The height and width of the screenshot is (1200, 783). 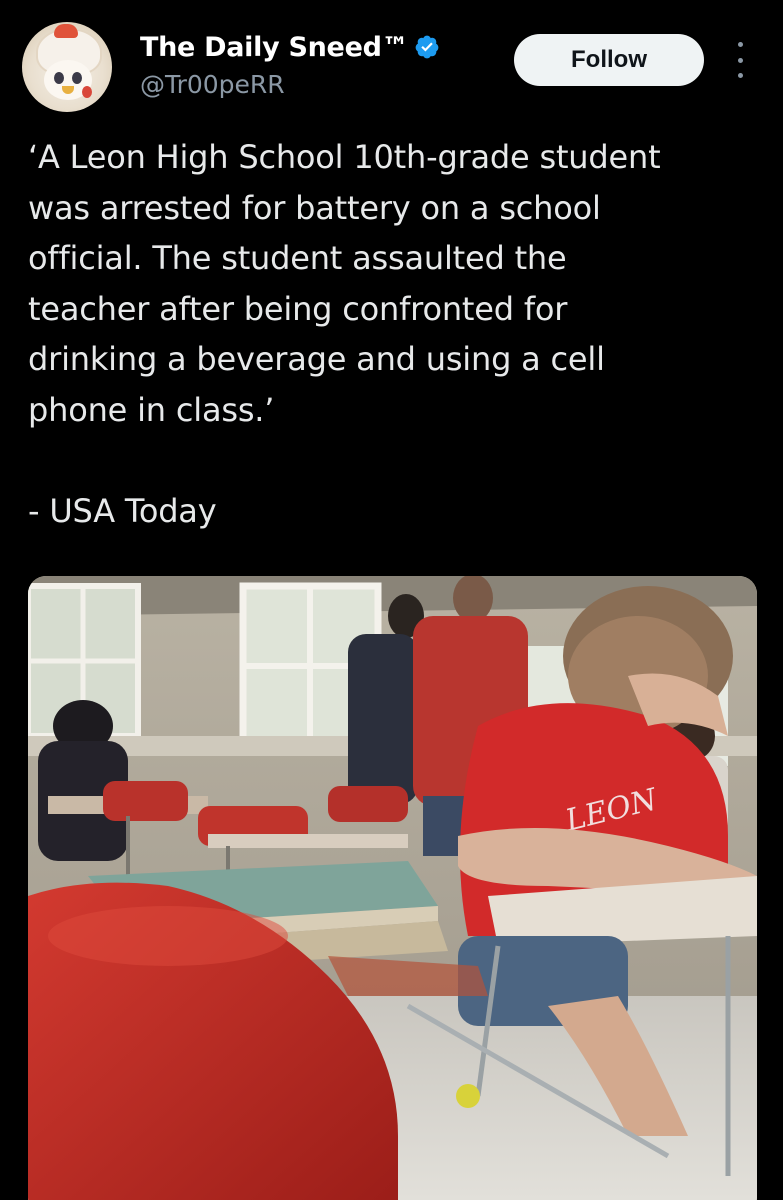 What do you see at coordinates (87, 92) in the screenshot?
I see `avatar-wattle` at bounding box center [87, 92].